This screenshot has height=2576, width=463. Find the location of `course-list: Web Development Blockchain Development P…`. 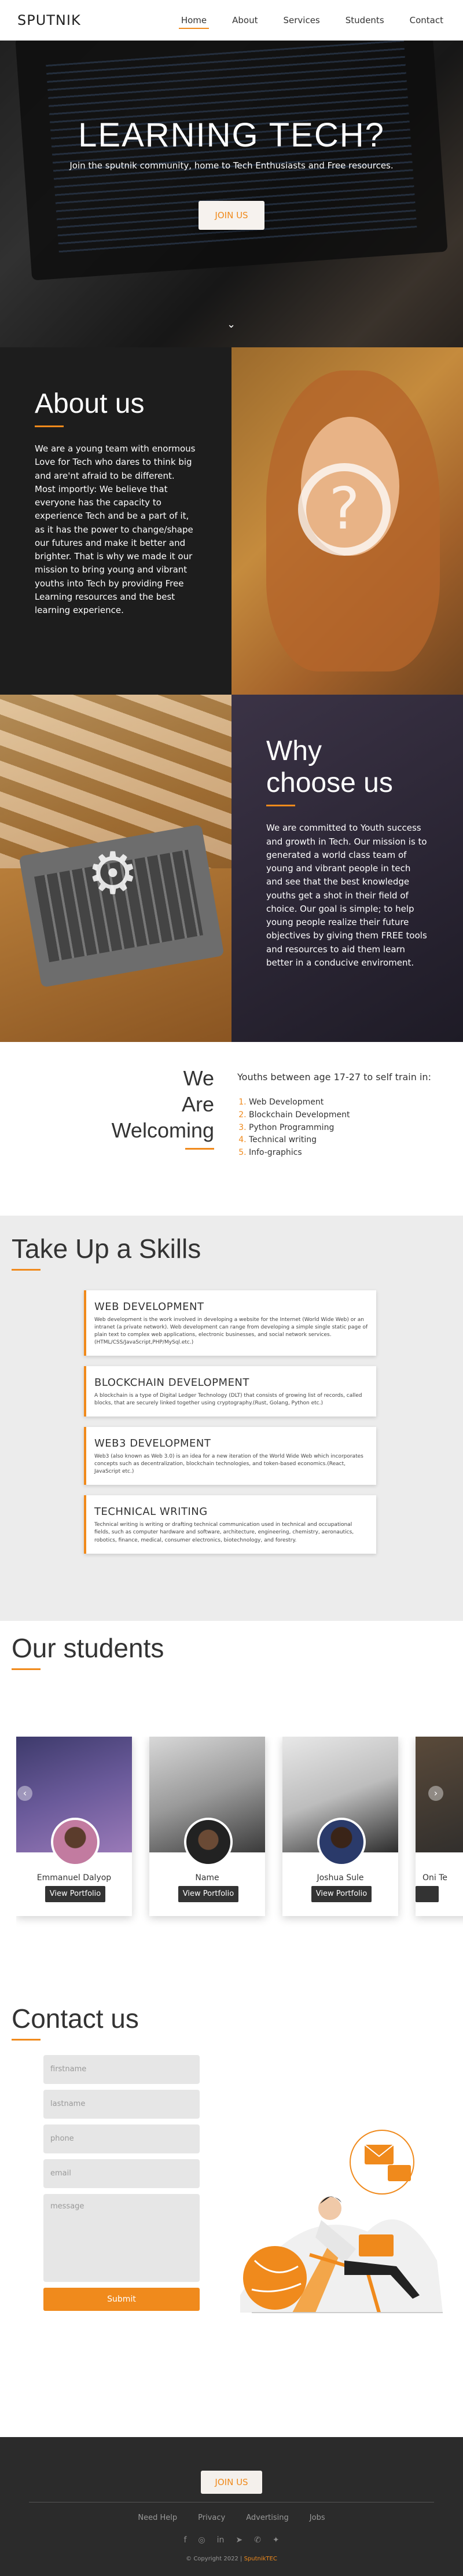

course-list: Web Development Blockchain Development P… is located at coordinates (335, 1127).